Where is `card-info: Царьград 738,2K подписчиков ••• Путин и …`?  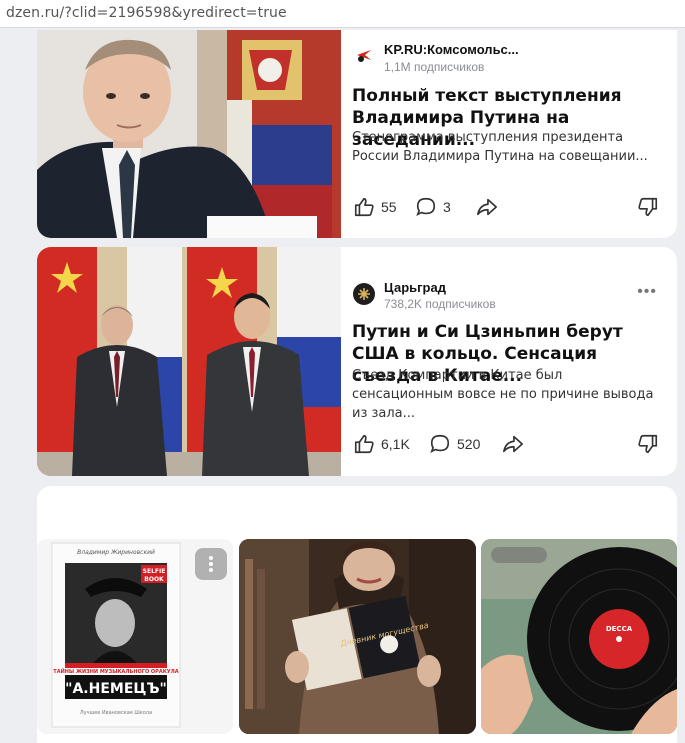
card-info: Царьград 738,2K подписчиков ••• Путин и … is located at coordinates (508, 361).